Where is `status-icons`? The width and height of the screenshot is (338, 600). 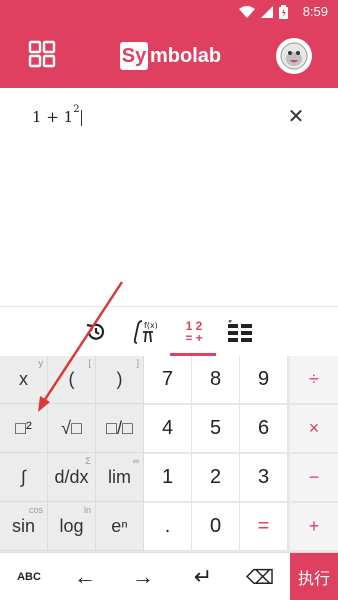
status-icons is located at coordinates (263, 12).